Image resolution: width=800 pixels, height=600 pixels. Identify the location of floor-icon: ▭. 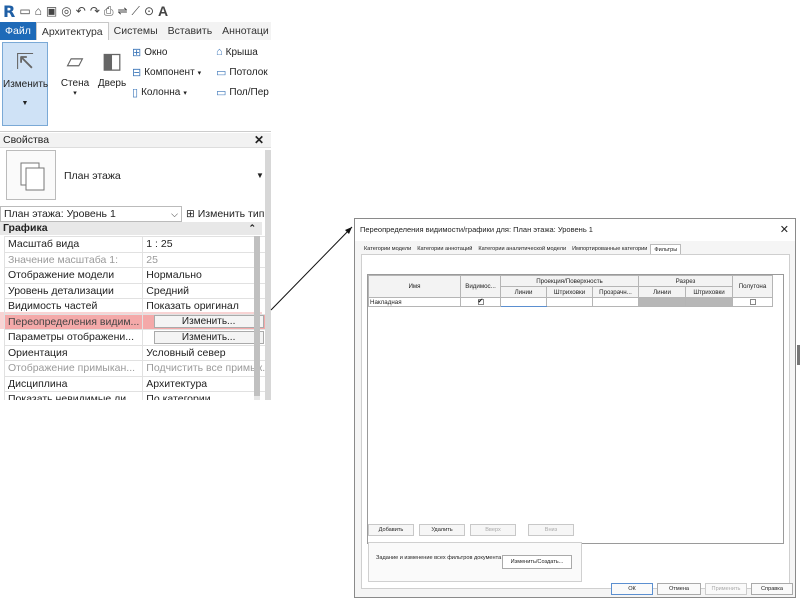
(221, 93).